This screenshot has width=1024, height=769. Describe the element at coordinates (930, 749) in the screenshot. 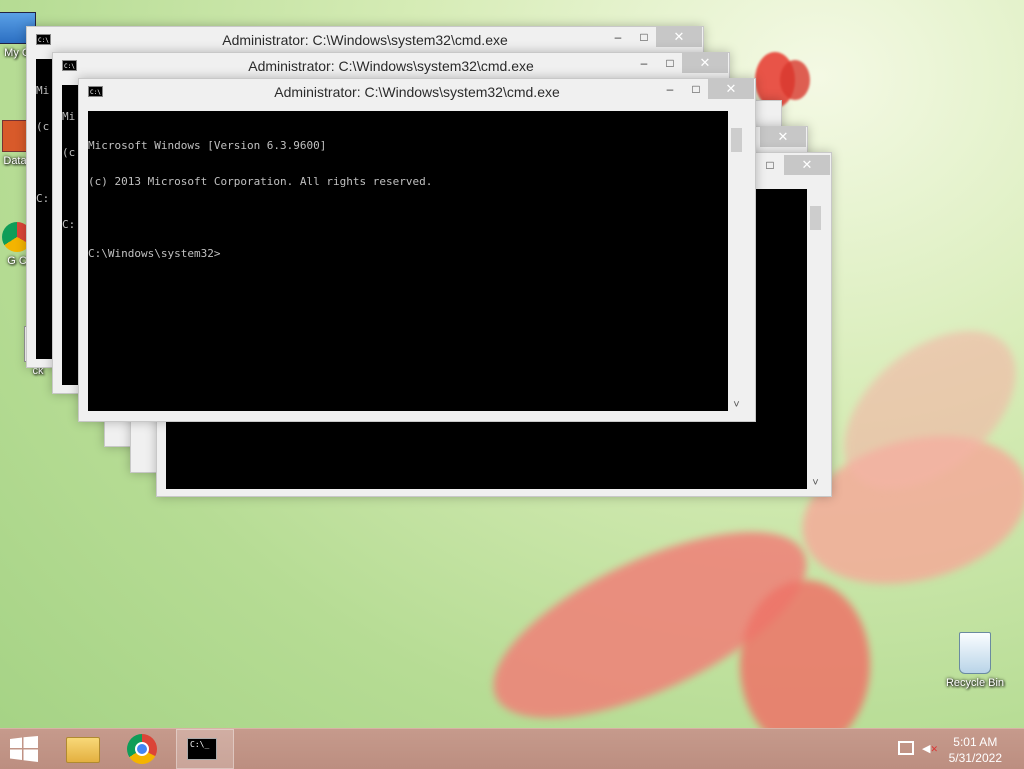

I see `volume-muted-icon: ◀✕` at that location.